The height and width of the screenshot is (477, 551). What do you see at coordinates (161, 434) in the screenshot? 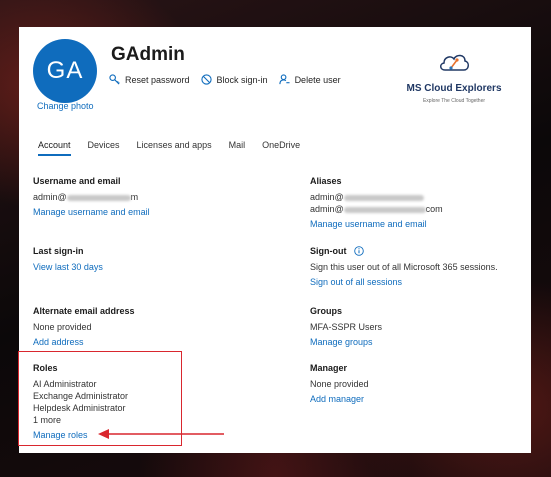
I see `arrow-icon` at bounding box center [161, 434].